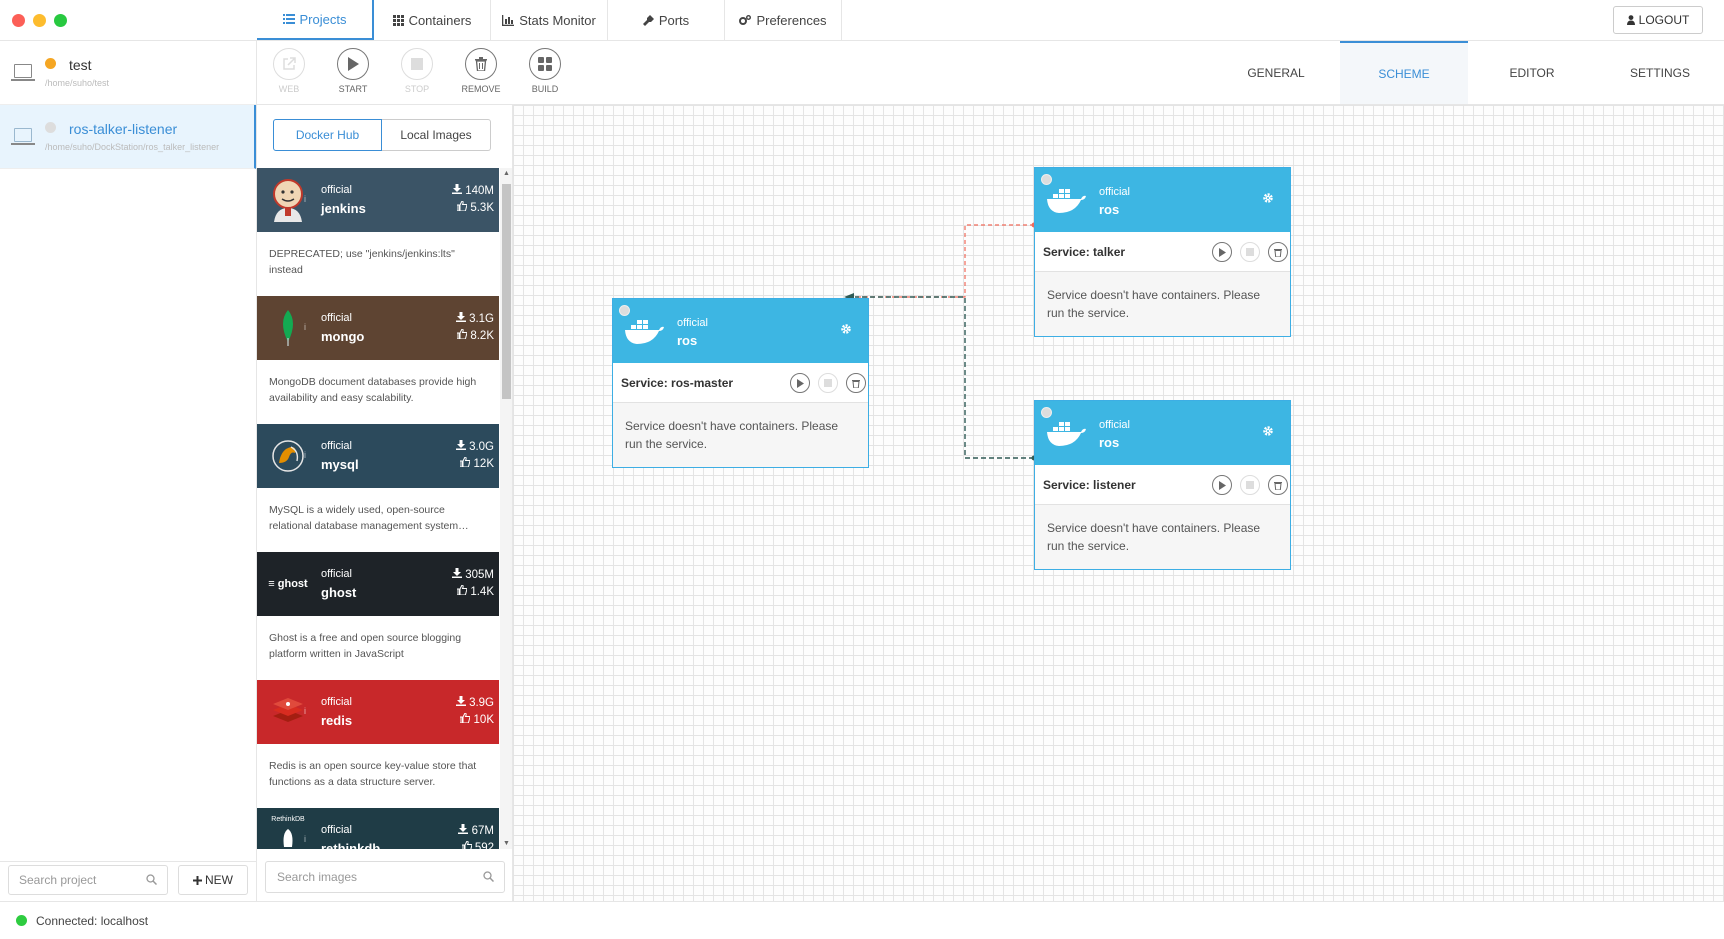 This screenshot has height=939, width=1724. What do you see at coordinates (479, 575) in the screenshot?
I see `downloads-value: 305M` at bounding box center [479, 575].